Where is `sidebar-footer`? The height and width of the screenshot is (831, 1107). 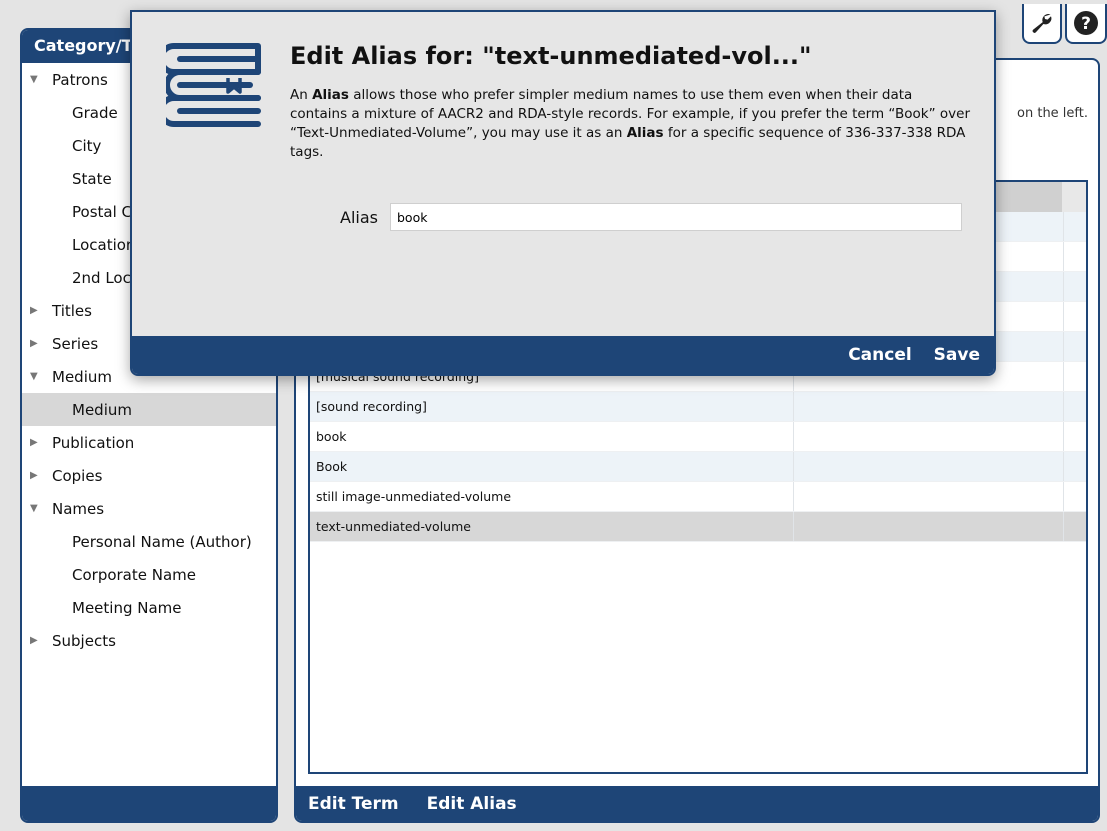
sidebar-footer is located at coordinates (149, 803).